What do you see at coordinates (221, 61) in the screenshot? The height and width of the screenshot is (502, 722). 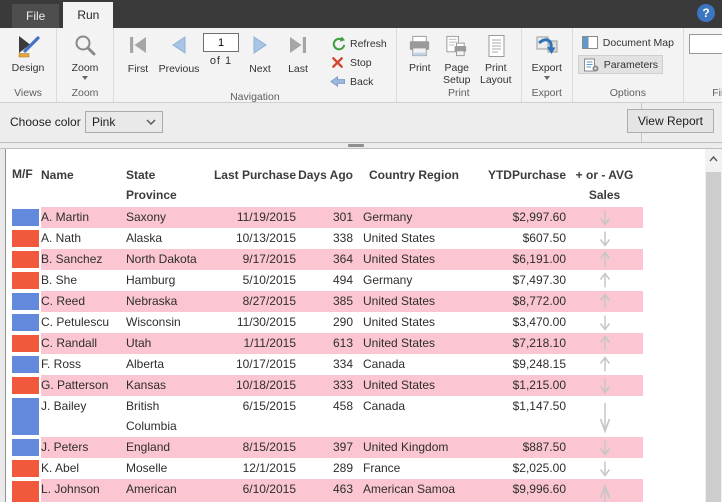 I see `page-of-label: of 1` at bounding box center [221, 61].